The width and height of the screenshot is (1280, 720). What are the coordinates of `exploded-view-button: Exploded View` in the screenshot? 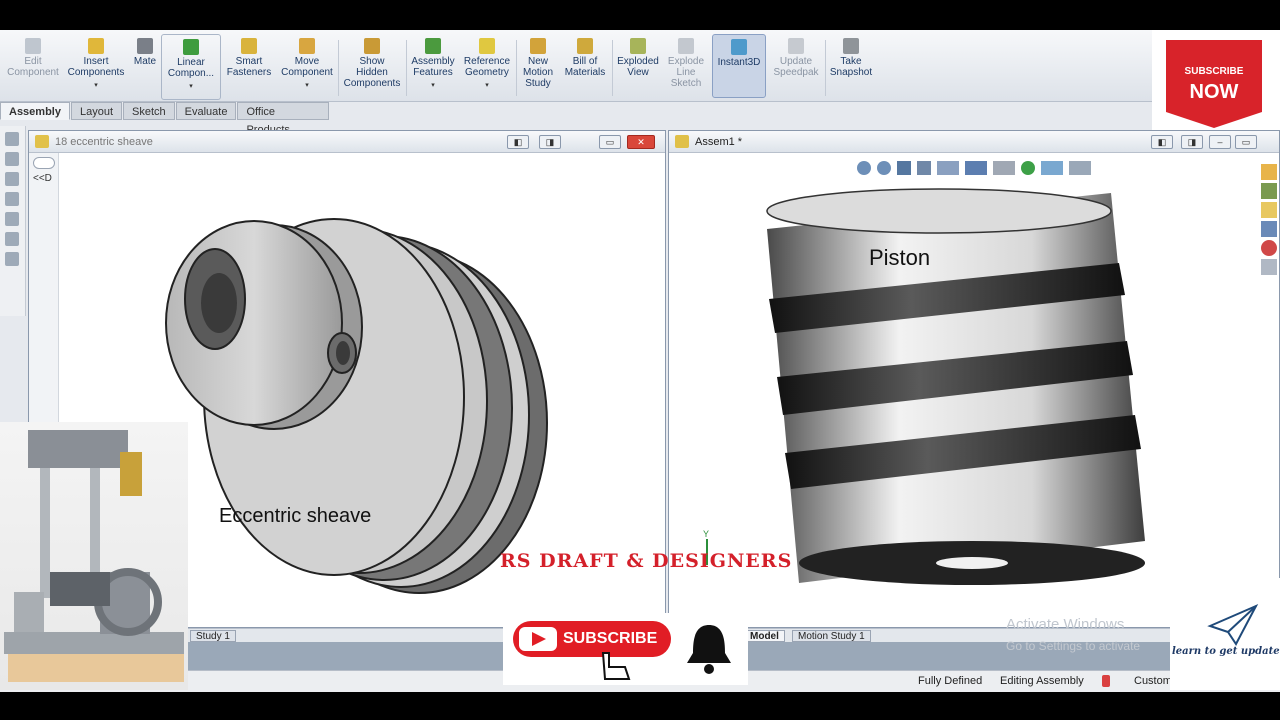 It's located at (638, 69).